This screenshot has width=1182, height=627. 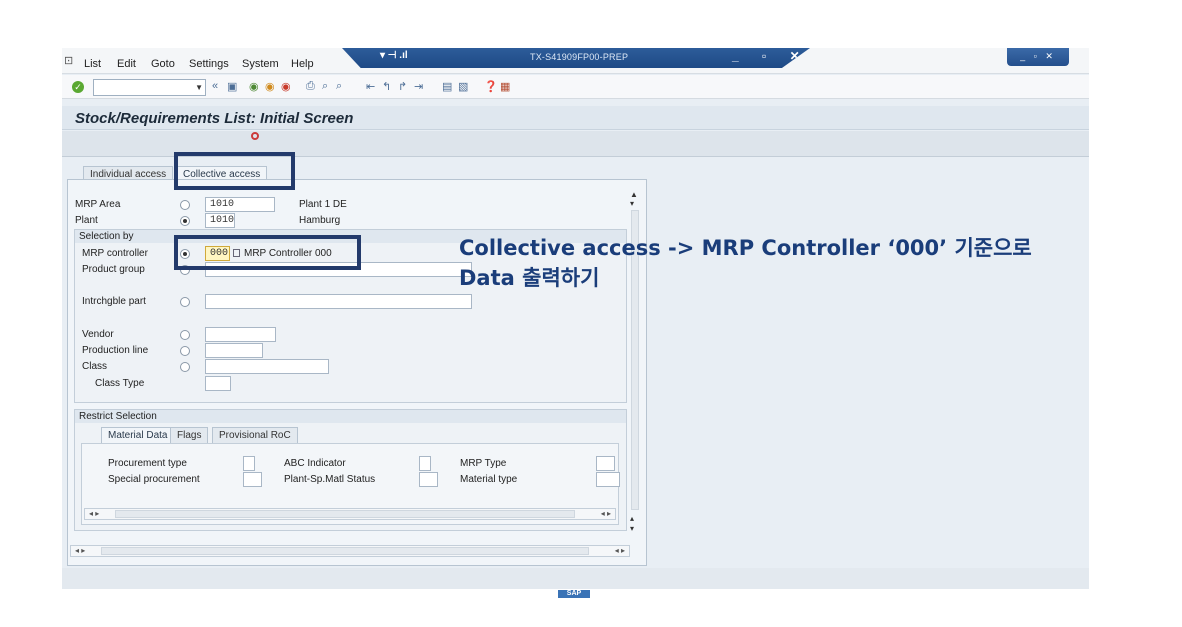 I want to click on prev-page-icon: ↰, so click(x=386, y=86).